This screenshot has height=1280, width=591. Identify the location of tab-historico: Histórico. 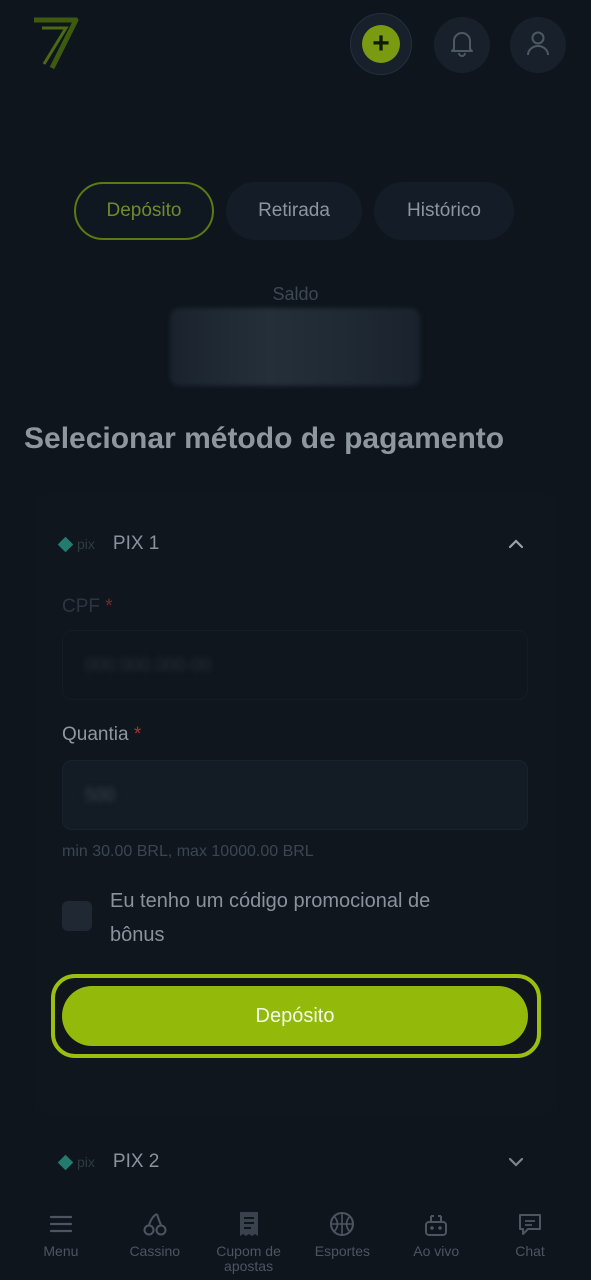
(444, 211).